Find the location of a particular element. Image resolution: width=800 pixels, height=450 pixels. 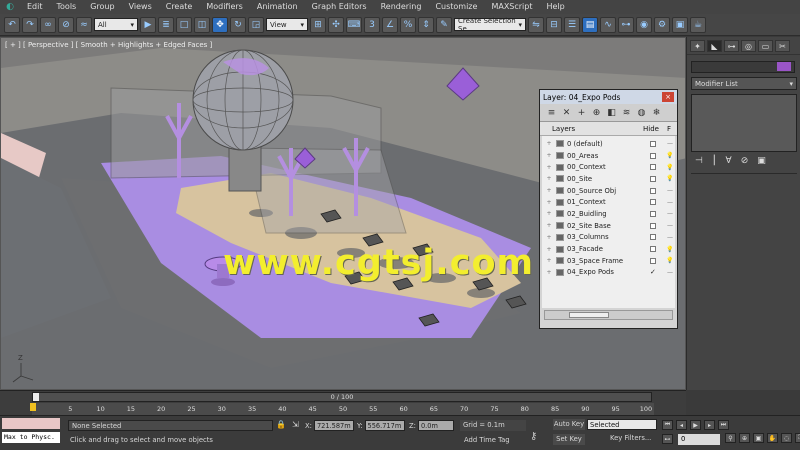

add-to-layer-icon: ⊕ is located at coordinates (596, 112).